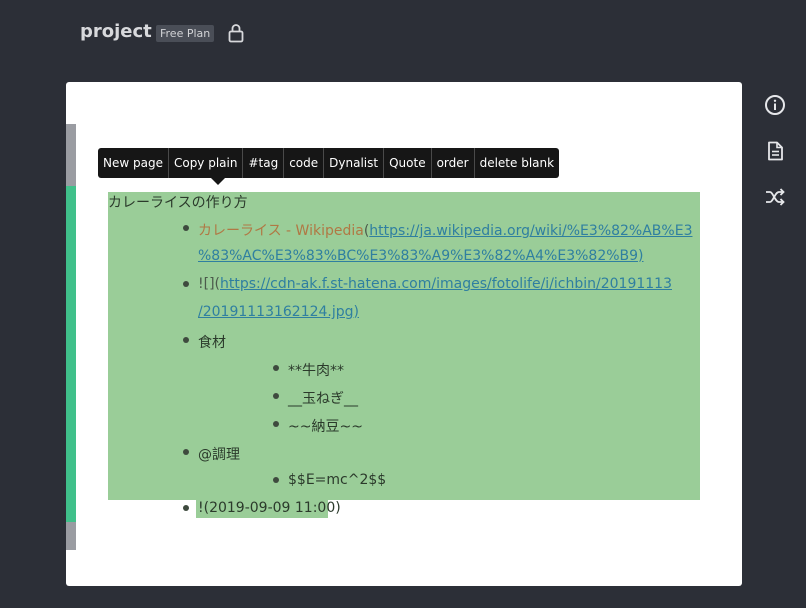  What do you see at coordinates (406, 163) in the screenshot?
I see `quote-button: Quote` at bounding box center [406, 163].